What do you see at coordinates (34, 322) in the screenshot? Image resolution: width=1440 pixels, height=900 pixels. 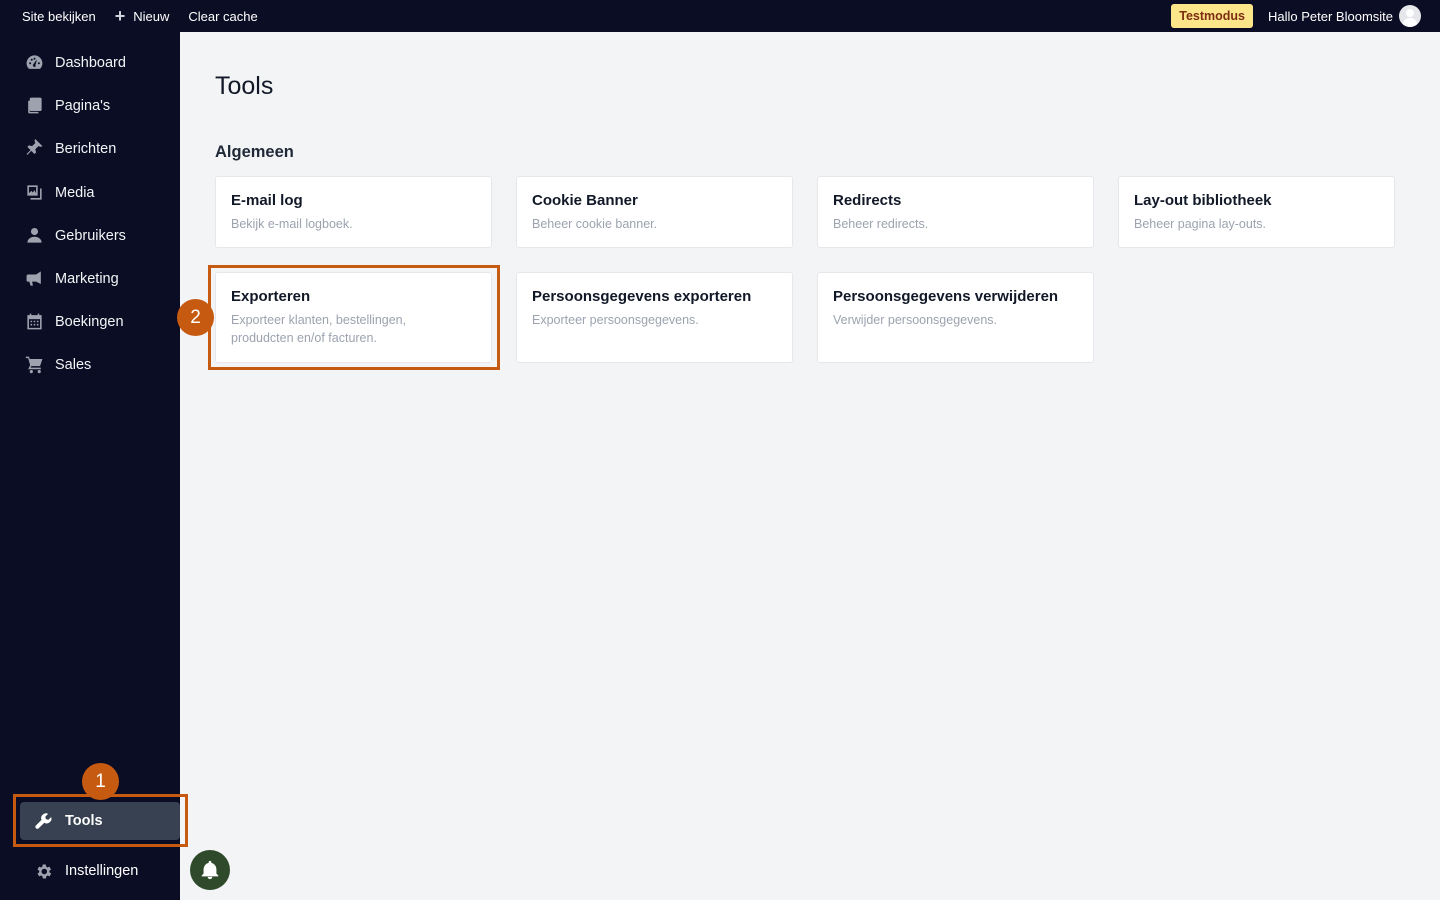 I see `calendar-icon` at bounding box center [34, 322].